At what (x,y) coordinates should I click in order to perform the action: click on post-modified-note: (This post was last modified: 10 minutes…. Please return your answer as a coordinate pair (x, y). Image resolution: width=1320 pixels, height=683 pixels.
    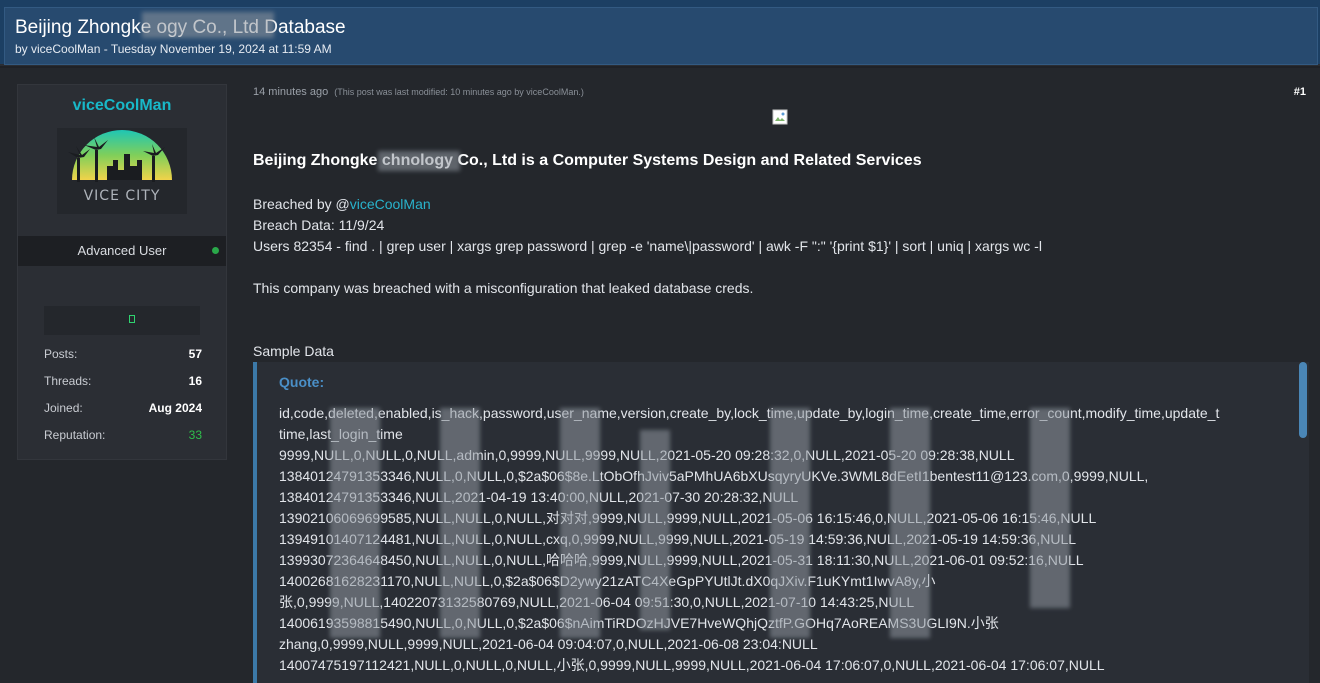
    Looking at the image, I should click on (459, 92).